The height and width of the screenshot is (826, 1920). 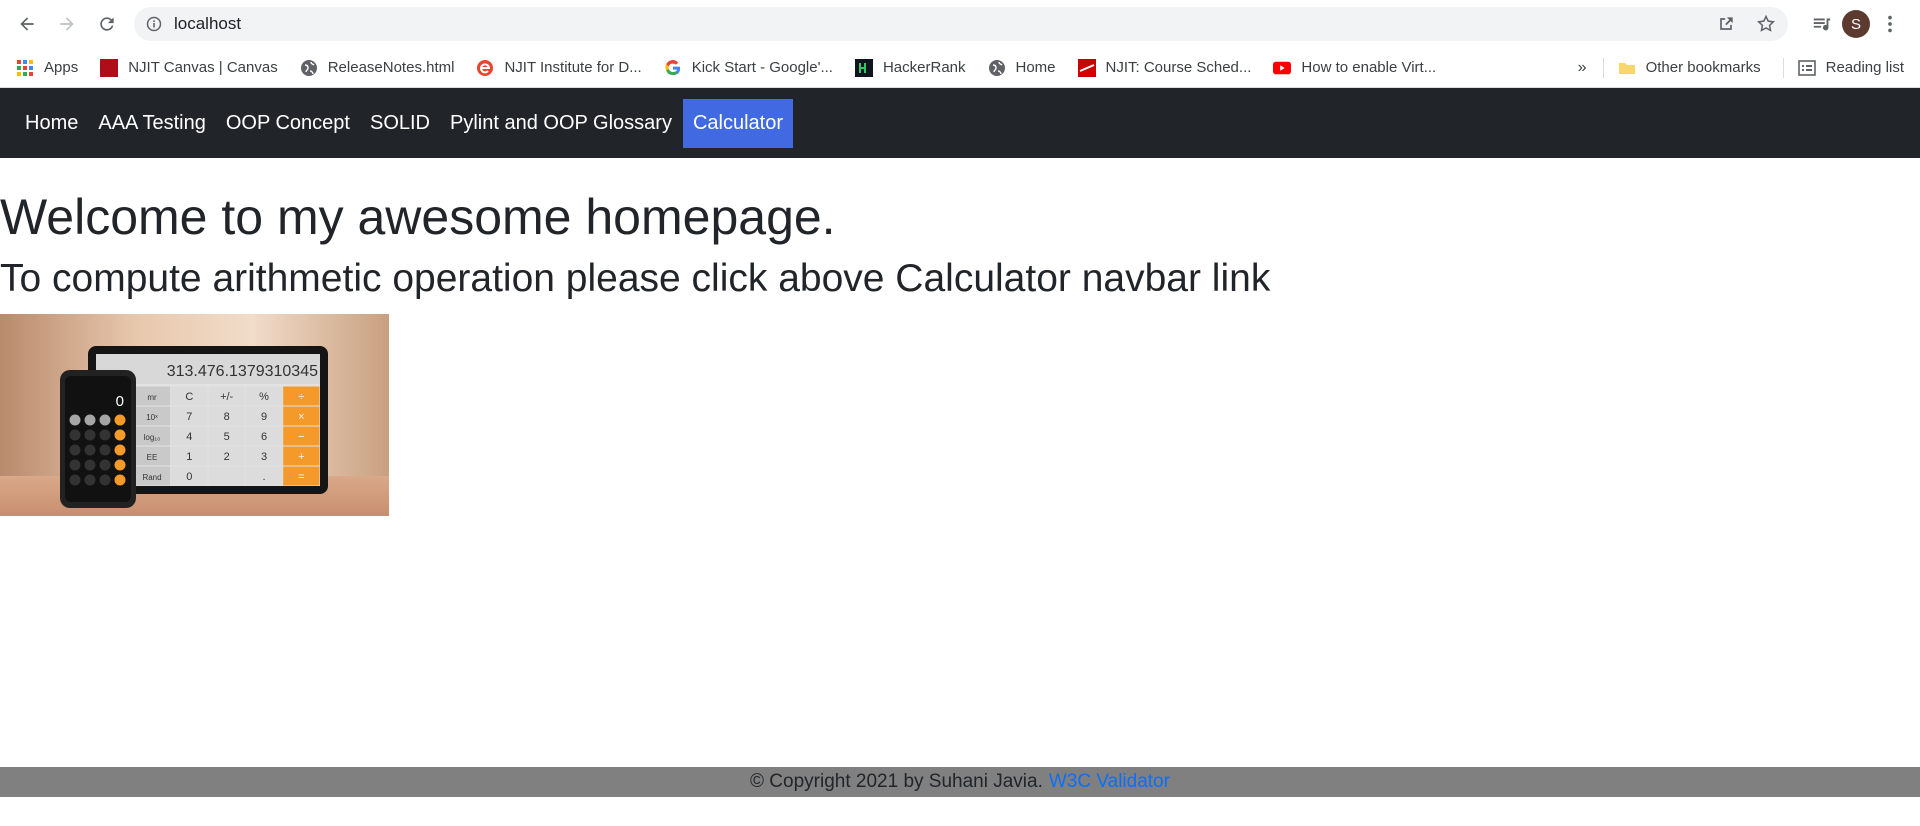 I want to click on bookmark-apps: Apps, so click(x=47, y=68).